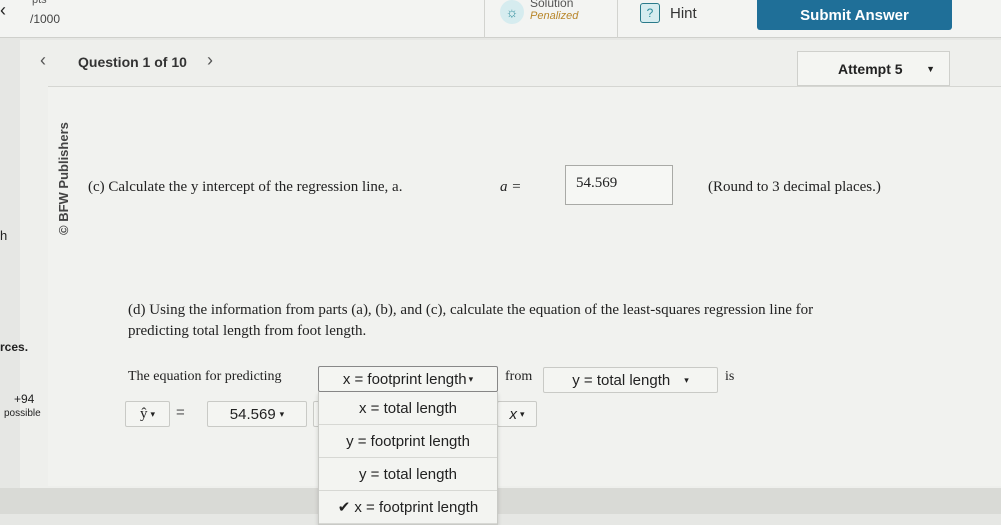 The height and width of the screenshot is (525, 1001). Describe the element at coordinates (513, 414) in the screenshot. I see `x-value: x` at that location.